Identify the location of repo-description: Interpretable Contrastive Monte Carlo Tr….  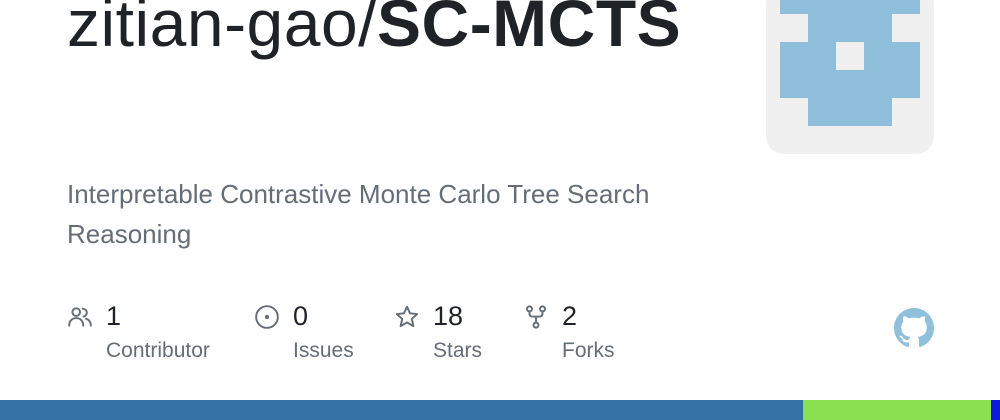
(358, 214).